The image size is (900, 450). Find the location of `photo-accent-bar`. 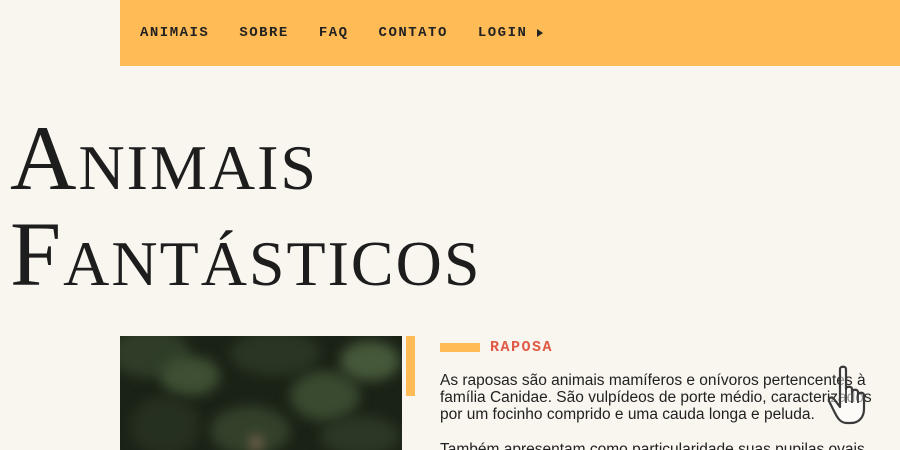

photo-accent-bar is located at coordinates (410, 366).